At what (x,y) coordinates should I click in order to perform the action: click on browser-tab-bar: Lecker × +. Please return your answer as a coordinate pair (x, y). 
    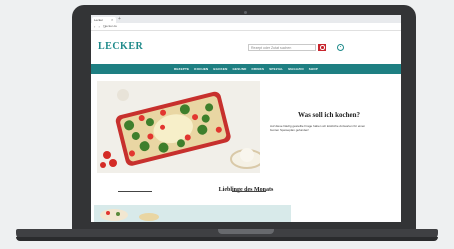
    Looking at the image, I should click on (246, 19).